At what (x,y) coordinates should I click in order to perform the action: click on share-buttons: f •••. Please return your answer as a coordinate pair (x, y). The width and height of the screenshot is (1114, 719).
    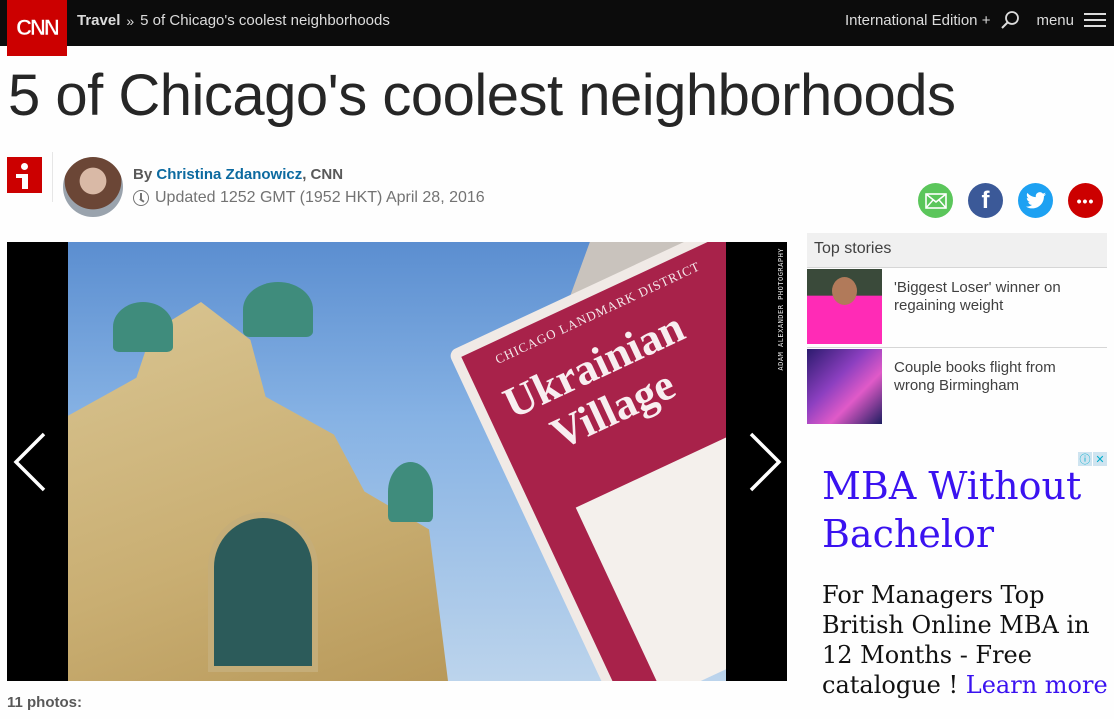
    Looking at the image, I should click on (1010, 200).